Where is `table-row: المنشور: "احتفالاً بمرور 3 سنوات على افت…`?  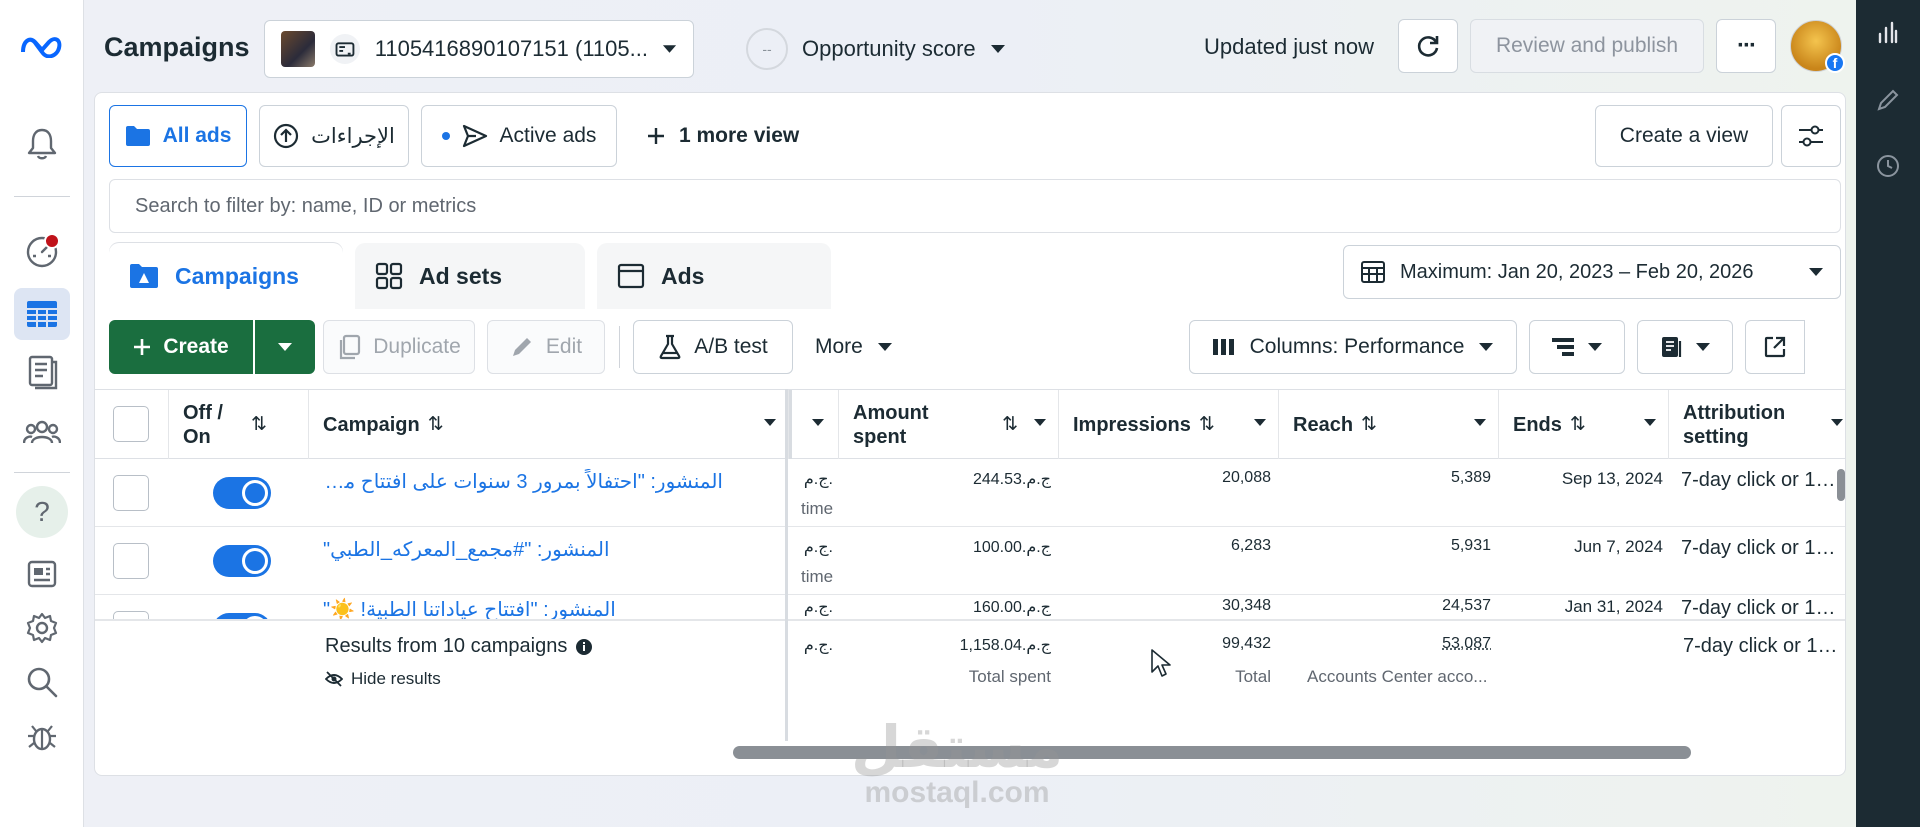
table-row: المنشور: "احتفالاً بمرور 3 سنوات على افت… is located at coordinates (970, 493).